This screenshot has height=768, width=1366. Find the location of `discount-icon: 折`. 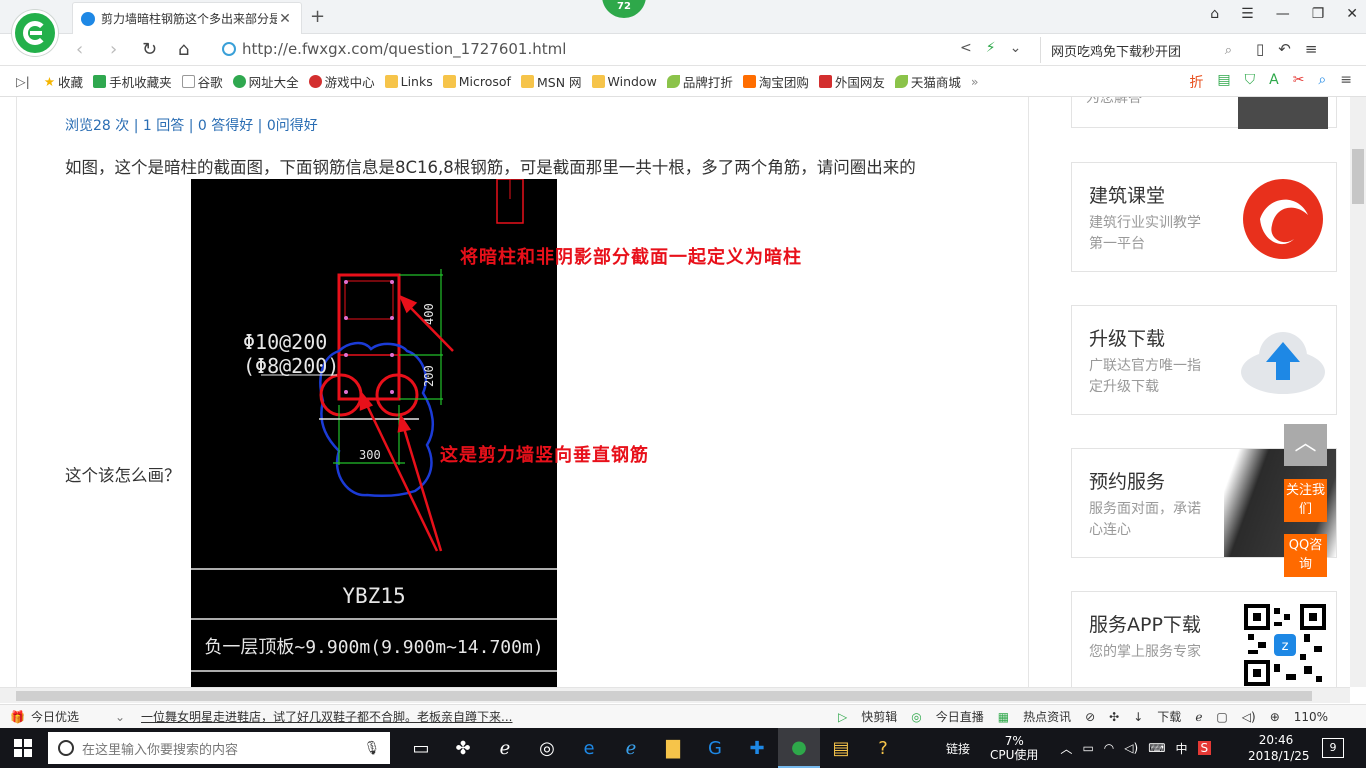

discount-icon: 折 is located at coordinates (1196, 82).